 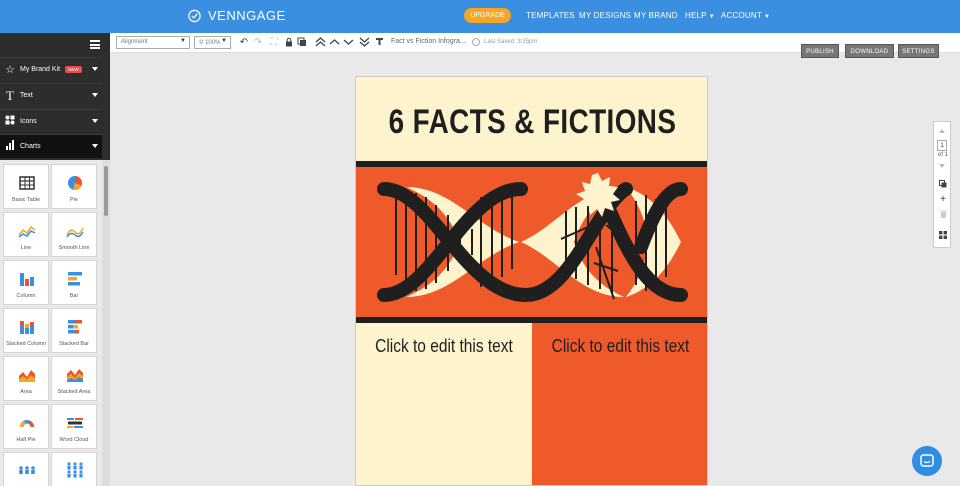 I want to click on page-down-icon, so click(x=942, y=166).